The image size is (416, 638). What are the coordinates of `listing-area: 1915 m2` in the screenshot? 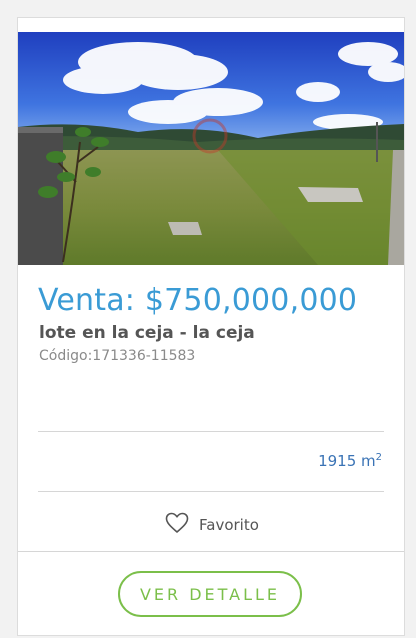 It's located at (350, 461).